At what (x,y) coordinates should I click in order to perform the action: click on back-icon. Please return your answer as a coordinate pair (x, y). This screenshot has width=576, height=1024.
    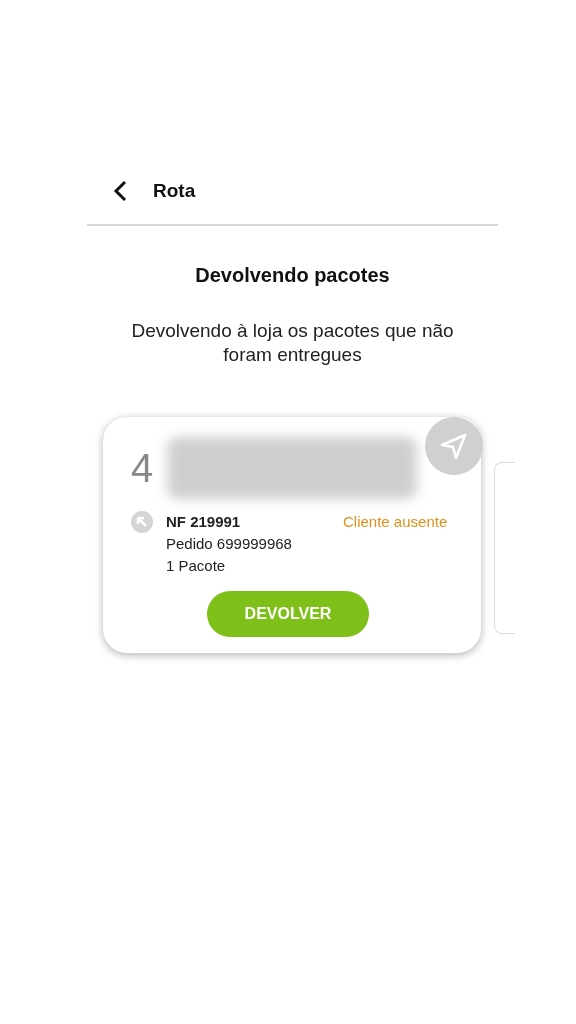
    Looking at the image, I should click on (120, 191).